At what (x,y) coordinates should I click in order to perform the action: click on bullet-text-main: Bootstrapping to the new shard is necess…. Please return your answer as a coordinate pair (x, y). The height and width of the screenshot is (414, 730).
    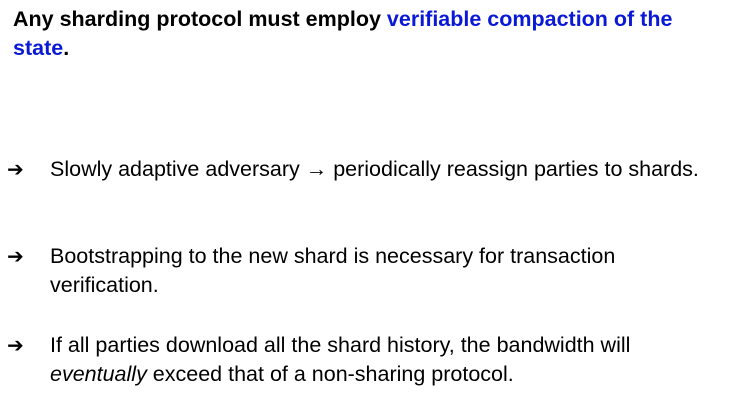
    Looking at the image, I should click on (333, 270).